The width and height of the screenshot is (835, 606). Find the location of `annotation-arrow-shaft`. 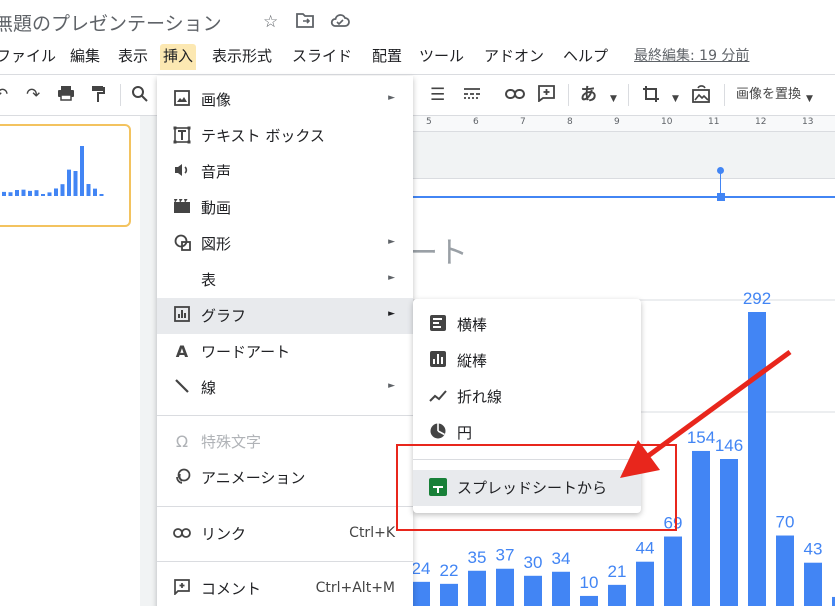

annotation-arrow-shaft is located at coordinates (719, 404).